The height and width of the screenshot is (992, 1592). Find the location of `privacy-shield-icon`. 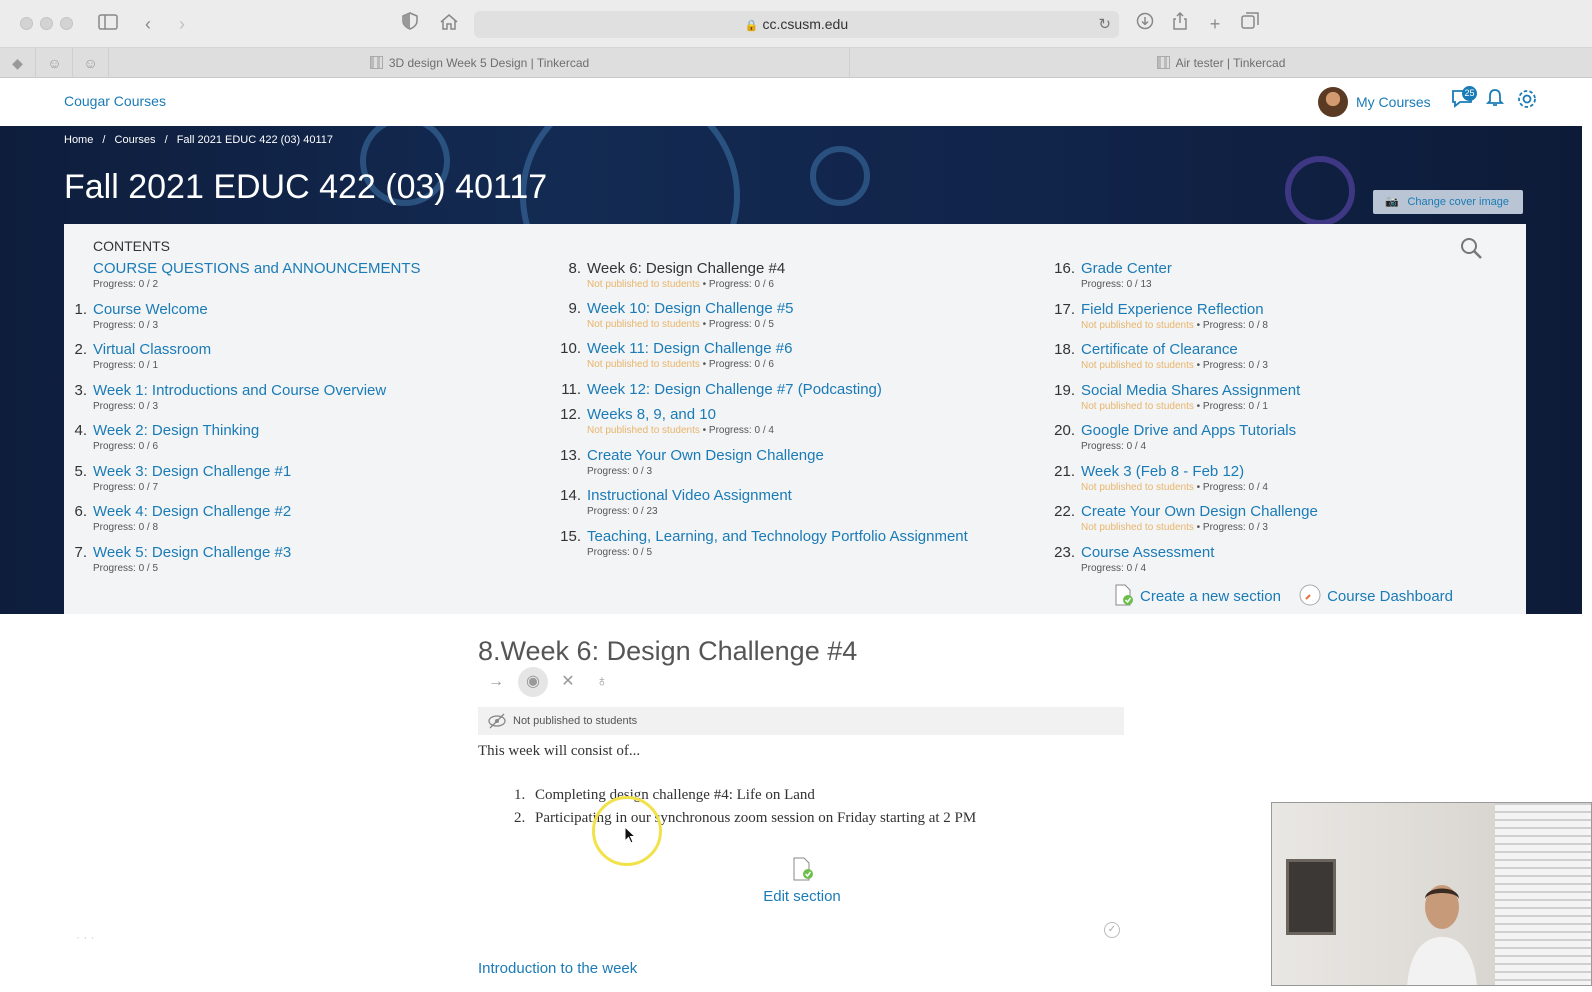

privacy-shield-icon is located at coordinates (410, 24).